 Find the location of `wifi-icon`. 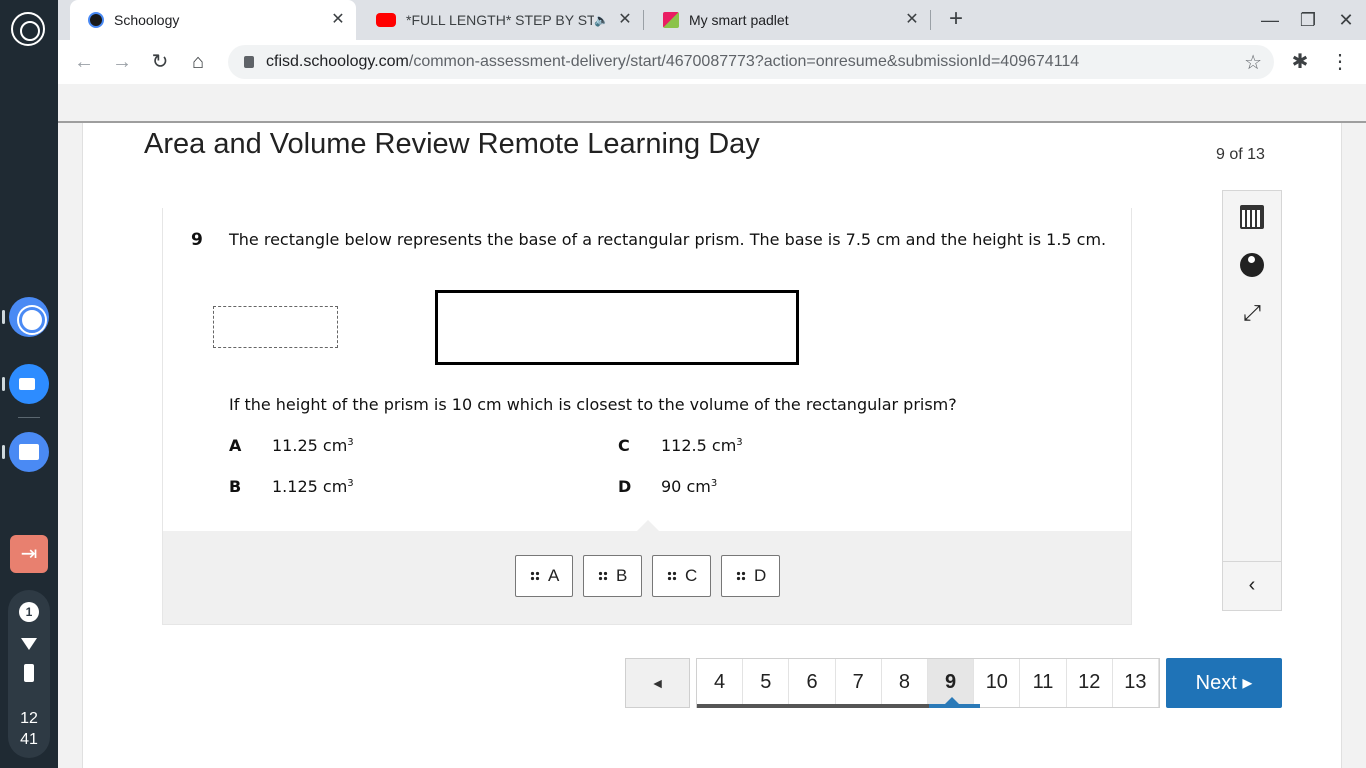

wifi-icon is located at coordinates (29, 644).